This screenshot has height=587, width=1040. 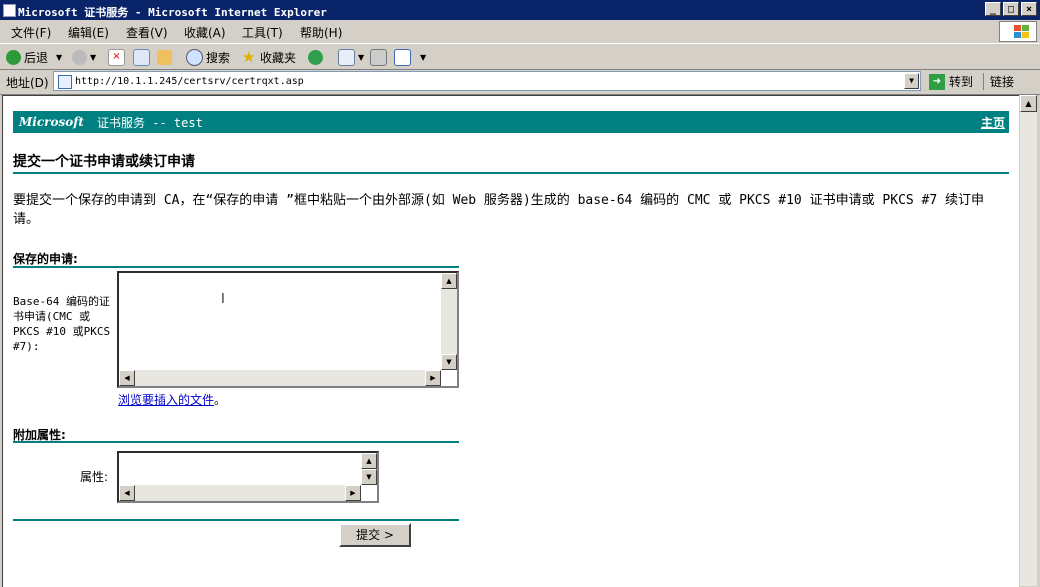 What do you see at coordinates (240, 493) in the screenshot?
I see `attributes-hscrollbar: ◀ ▶` at bounding box center [240, 493].